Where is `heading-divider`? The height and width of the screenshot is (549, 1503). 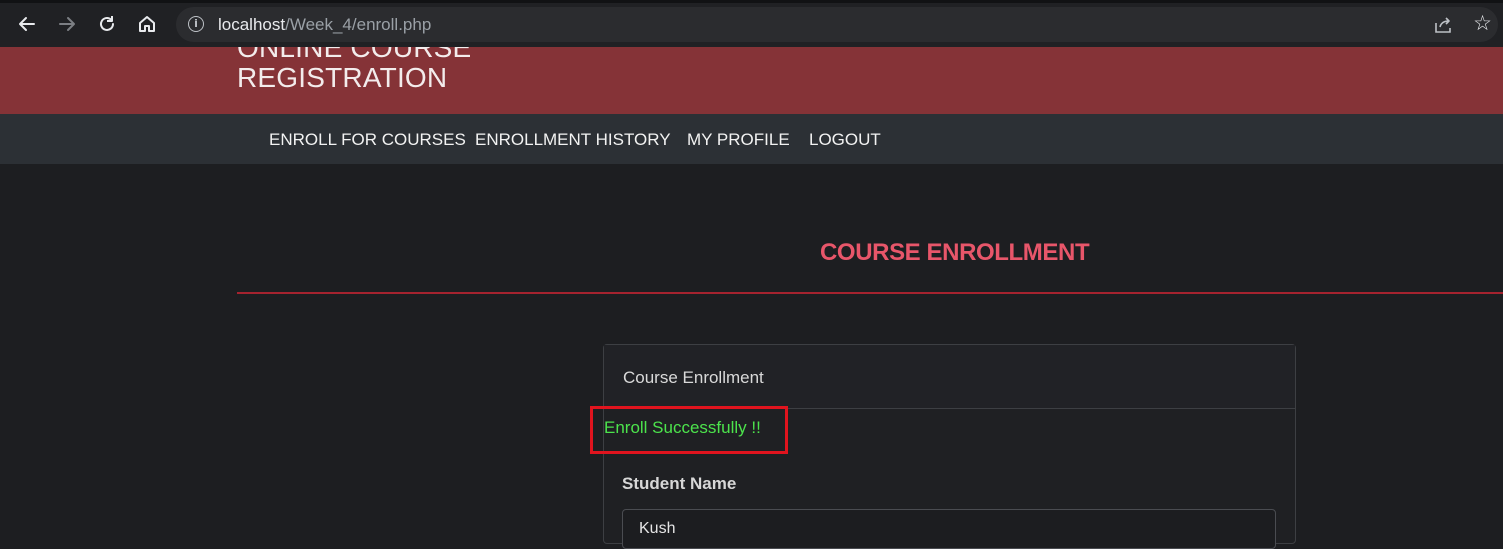
heading-divider is located at coordinates (870, 293).